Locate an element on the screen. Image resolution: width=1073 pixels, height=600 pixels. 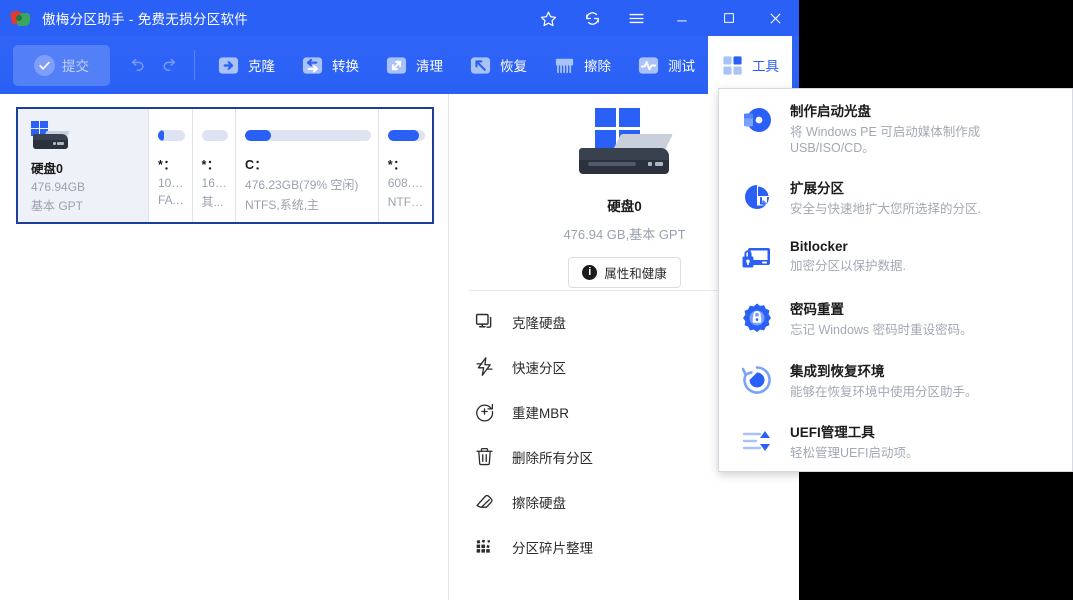
menu-item-uefi-manager: UEFI管理工具 轻松管理UEFI启动项。 is located at coordinates (895, 441).